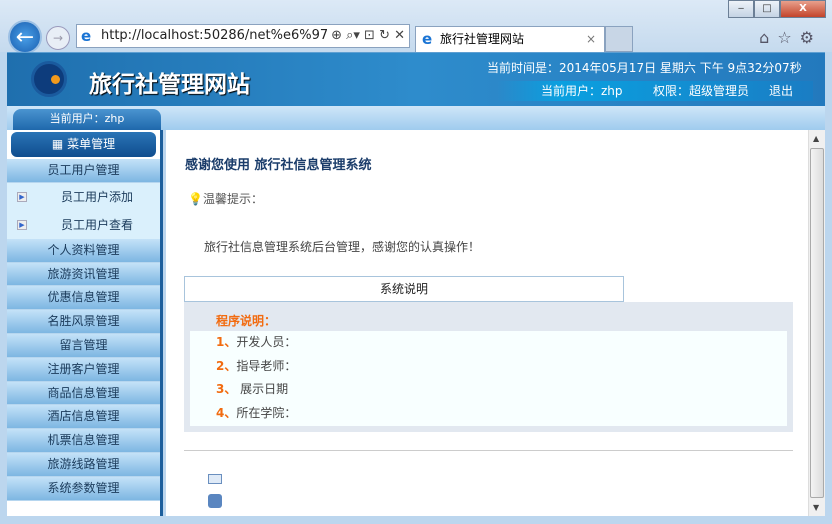 The height and width of the screenshot is (524, 832). Describe the element at coordinates (83, 345) in the screenshot. I see `sidebar-item: 留言管理` at that location.